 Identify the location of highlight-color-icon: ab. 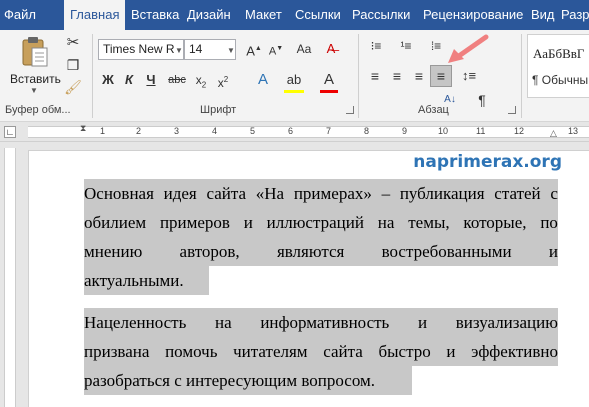
(294, 81).